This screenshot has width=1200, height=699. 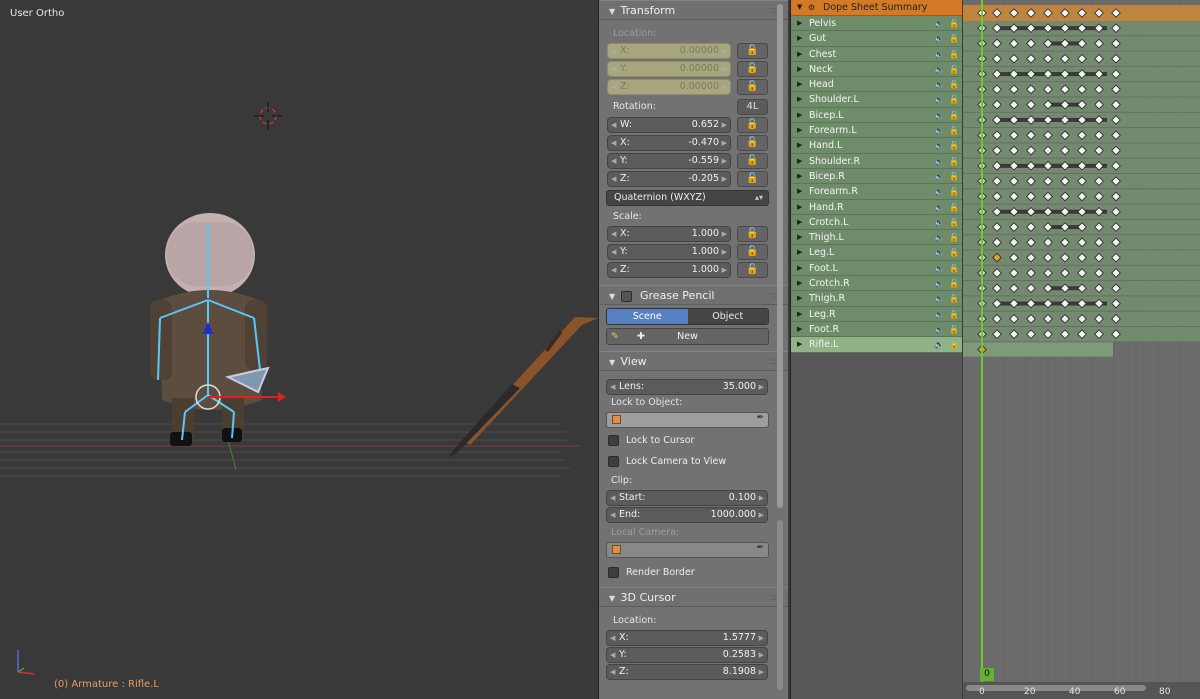 I want to click on channel-row: ▶ Gut 🔈 🔓, so click(x=876, y=39).